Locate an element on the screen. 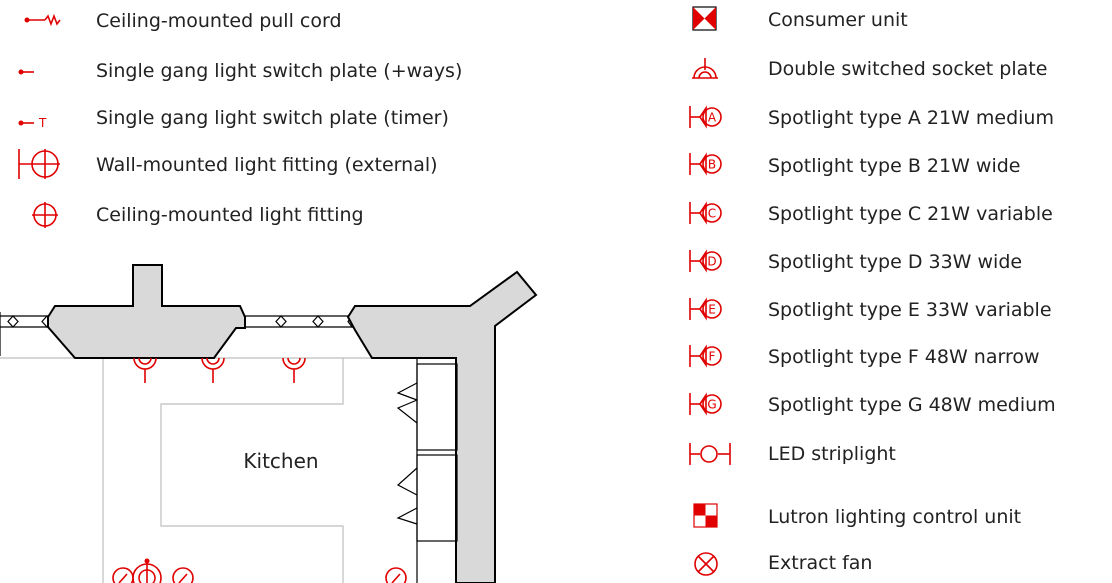 The image size is (1112, 583). switch-plate-icon is located at coordinates (26, 72).